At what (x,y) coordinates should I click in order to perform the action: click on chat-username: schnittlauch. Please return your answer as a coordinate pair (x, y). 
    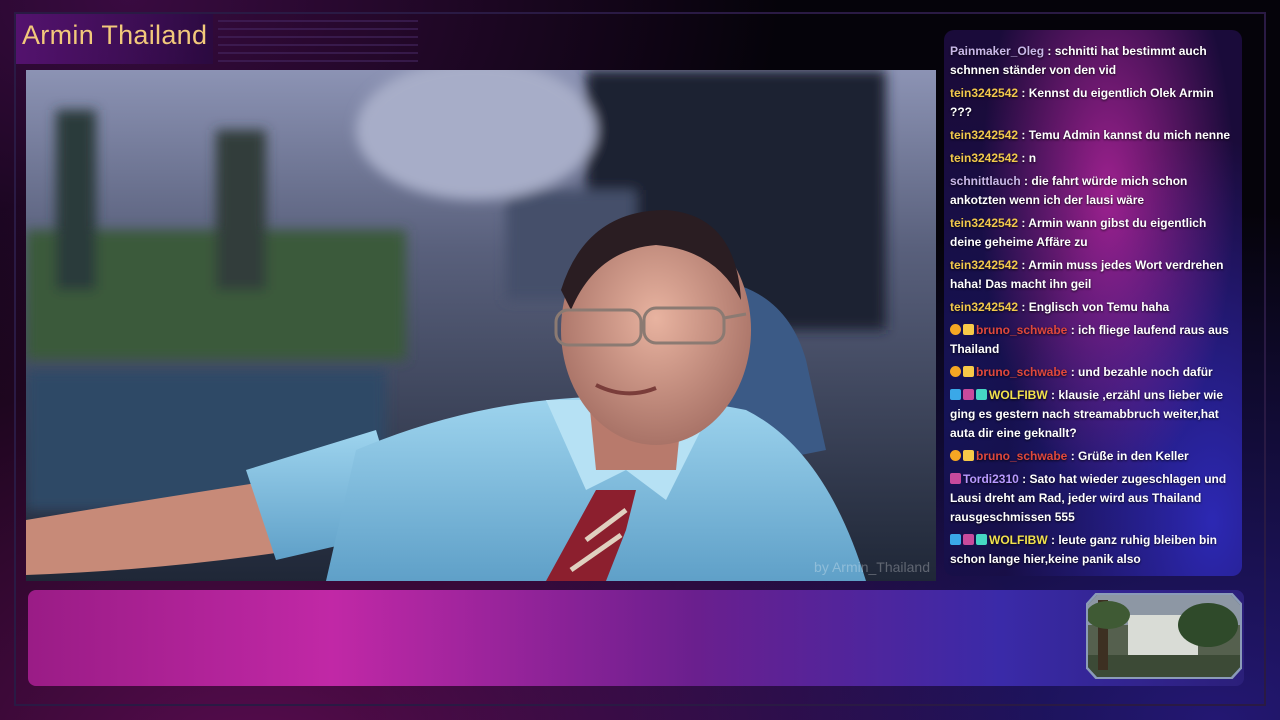
    Looking at the image, I should click on (985, 181).